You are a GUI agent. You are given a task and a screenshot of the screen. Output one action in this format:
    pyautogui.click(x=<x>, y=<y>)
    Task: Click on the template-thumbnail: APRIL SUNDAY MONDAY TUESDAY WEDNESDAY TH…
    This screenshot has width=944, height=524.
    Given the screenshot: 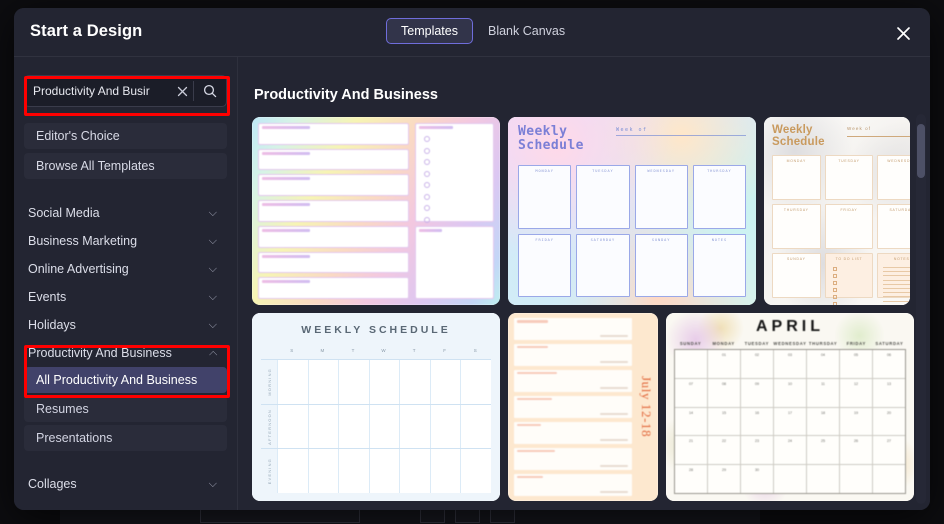 What is the action you would take?
    pyautogui.click(x=790, y=407)
    